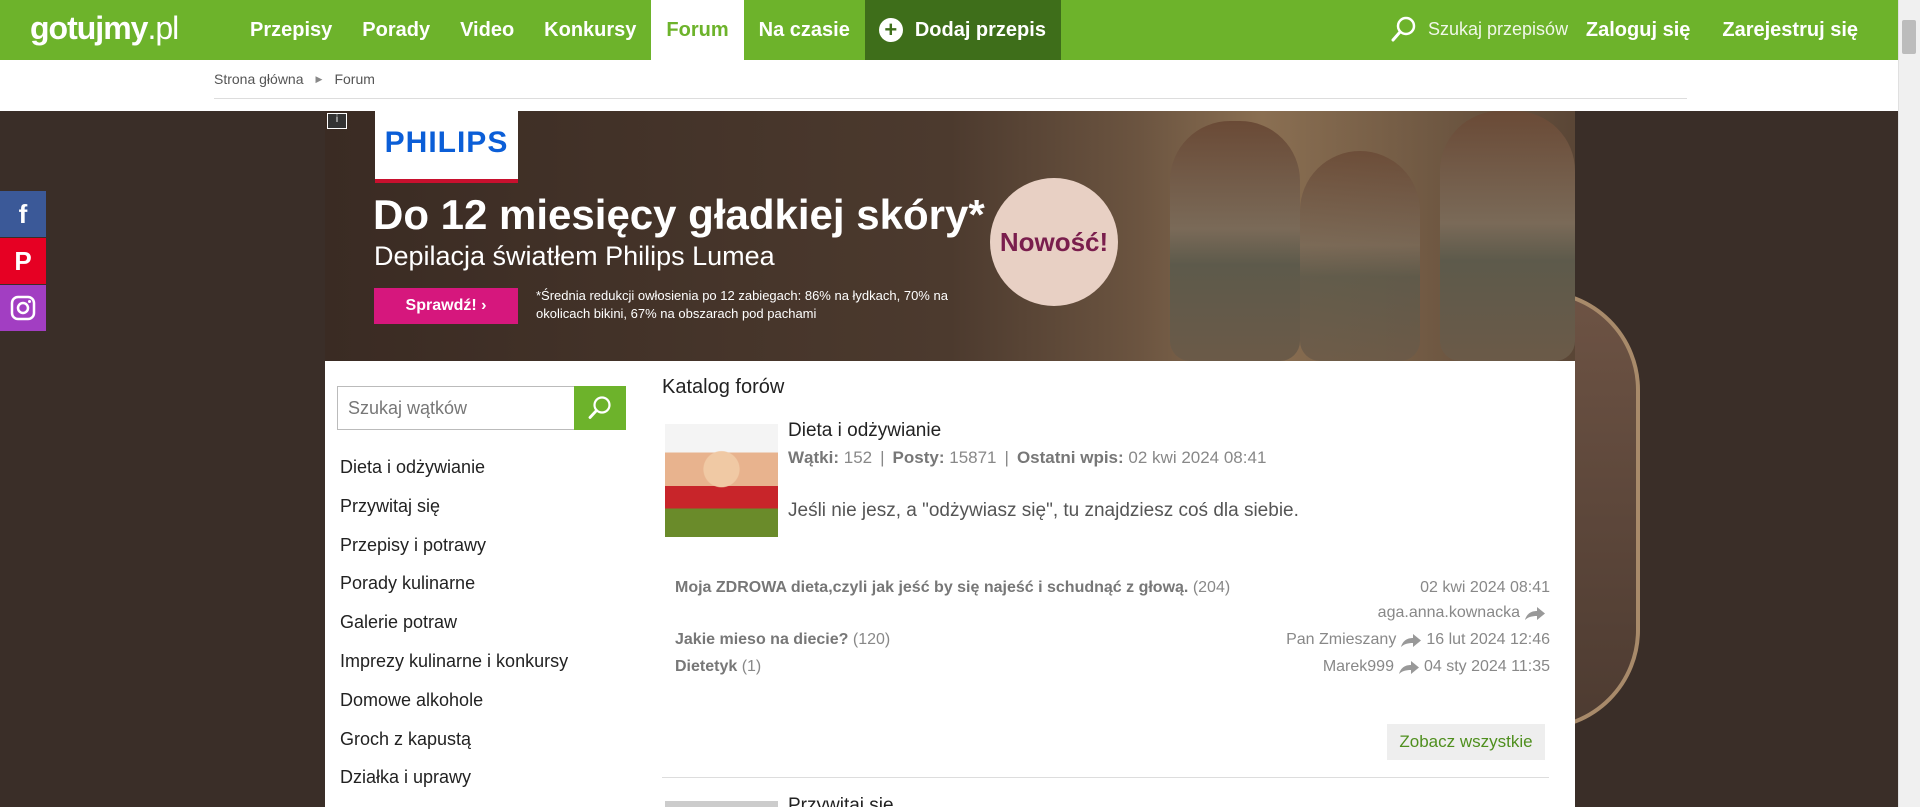 Image resolution: width=1920 pixels, height=807 pixels. Describe the element at coordinates (1706, 30) in the screenshot. I see `auth-links: Zaloguj się Zarejestruj się` at that location.